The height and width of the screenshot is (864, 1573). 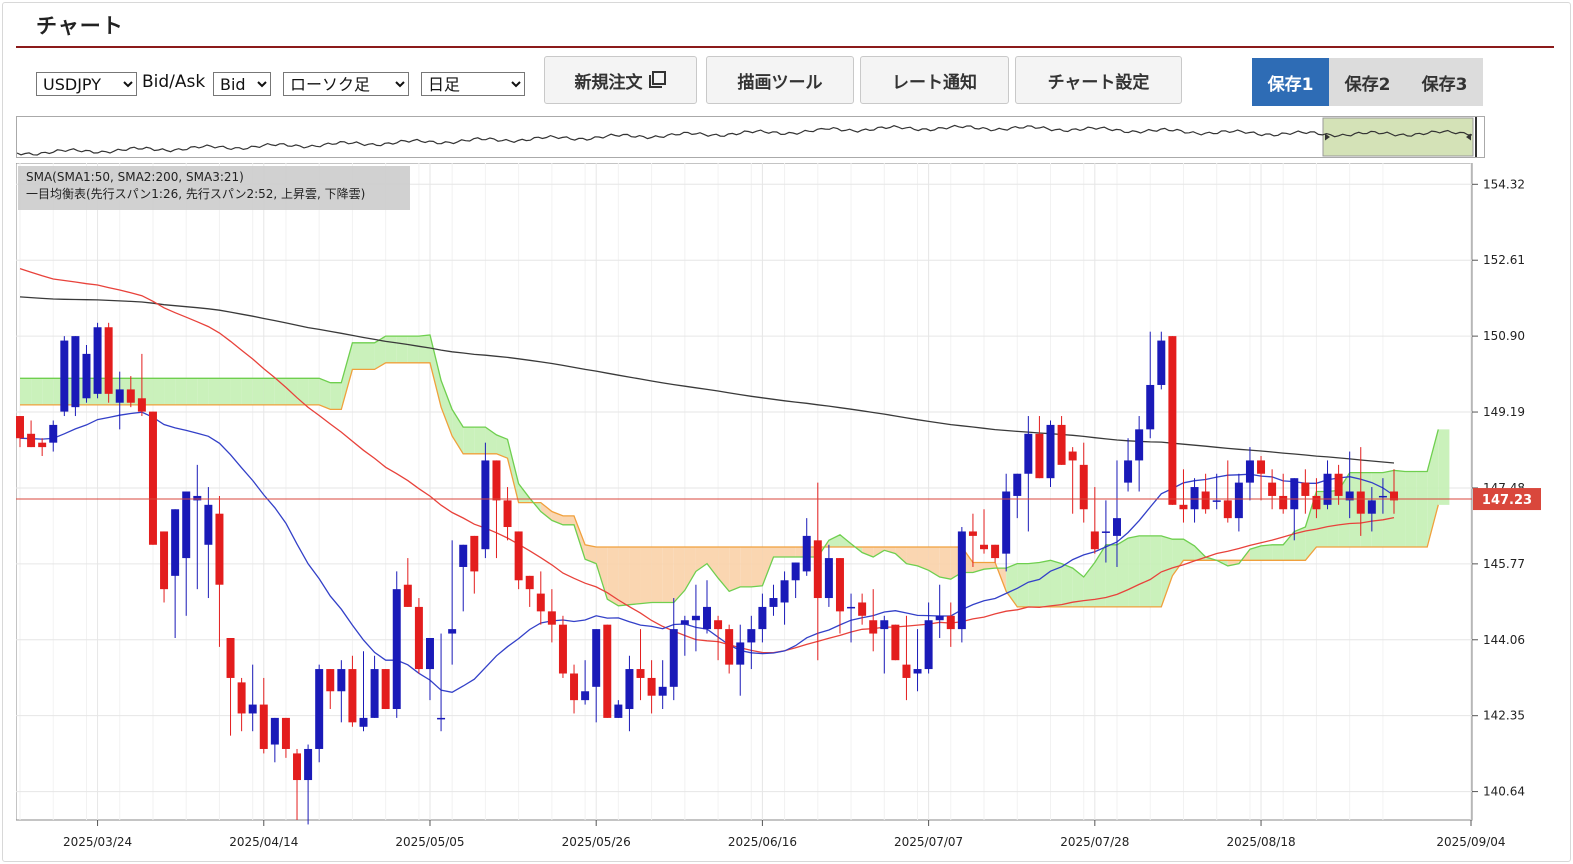 What do you see at coordinates (86, 84) in the screenshot?
I see `symbol-select: USDJPY` at bounding box center [86, 84].